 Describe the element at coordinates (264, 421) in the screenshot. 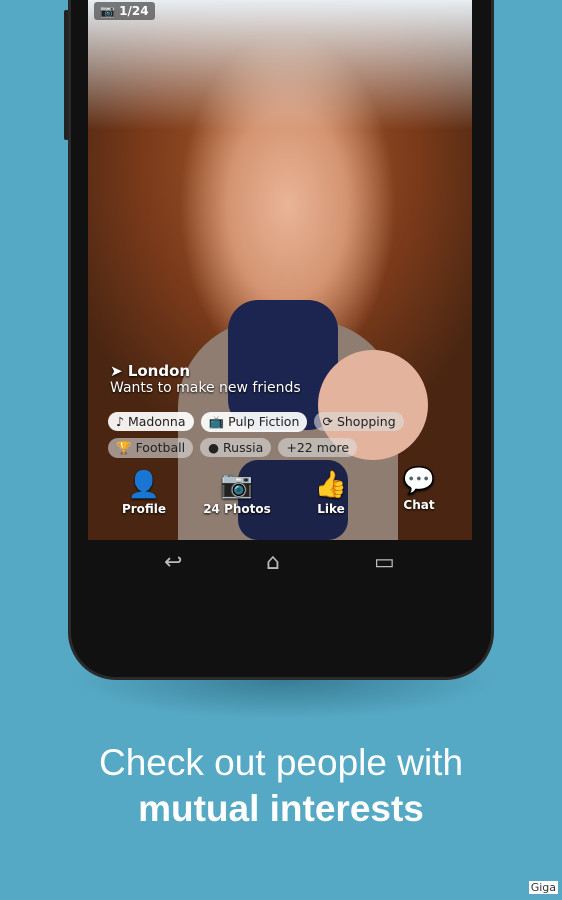

I see `chip-label: Pulp Fiction` at that location.